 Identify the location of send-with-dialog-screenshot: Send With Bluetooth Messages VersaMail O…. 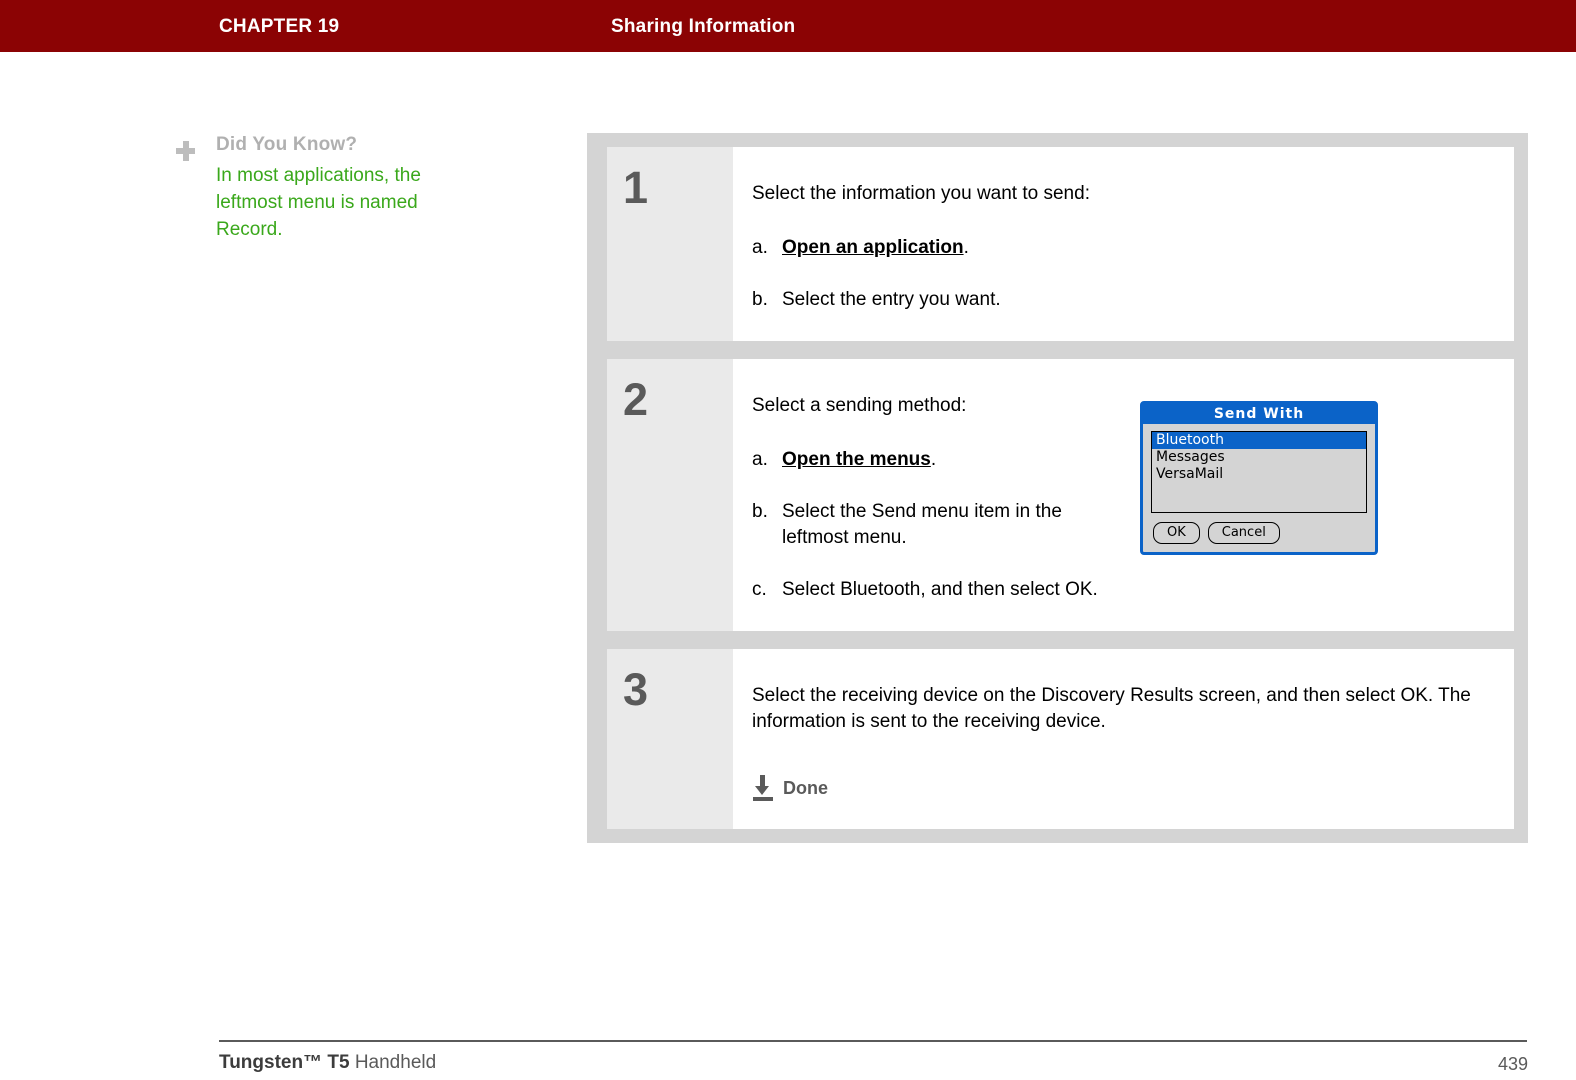
(1259, 478).